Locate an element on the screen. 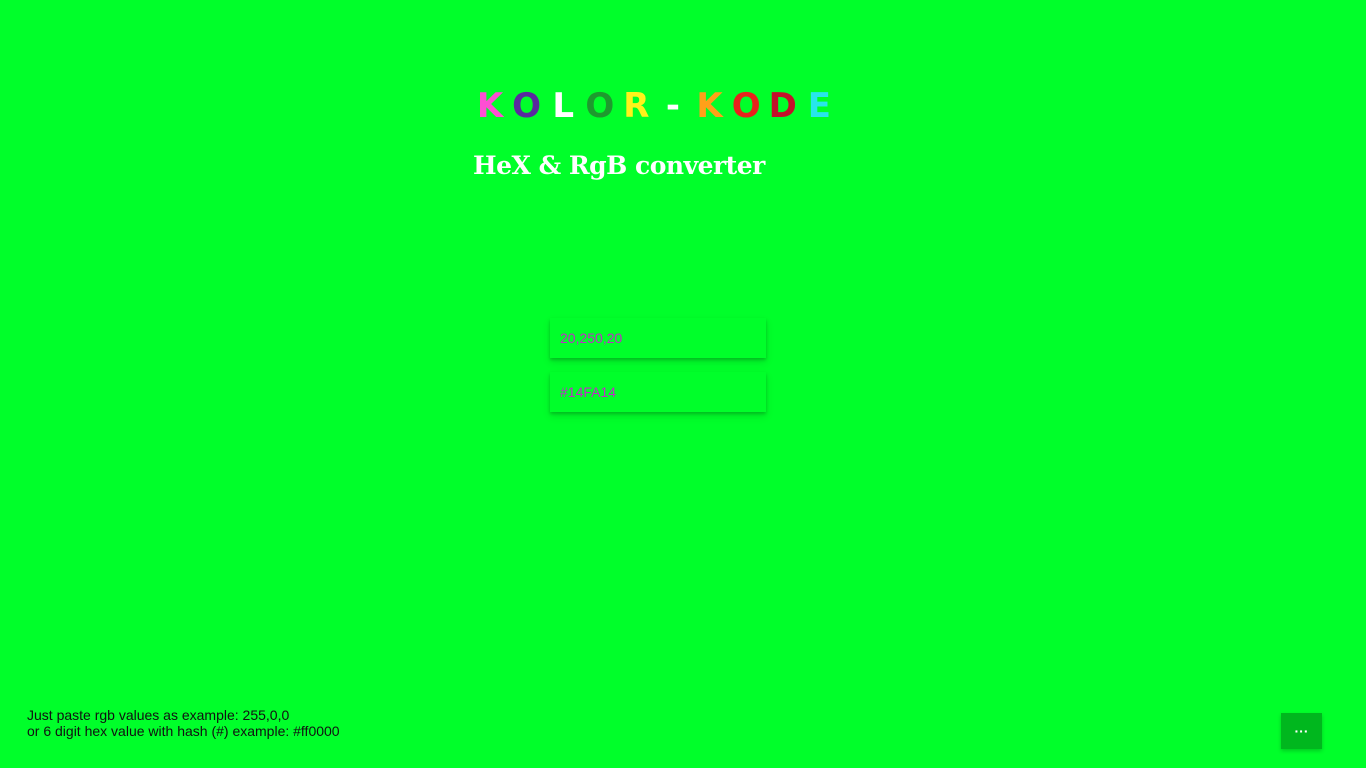  logo-letter: - is located at coordinates (673, 106).